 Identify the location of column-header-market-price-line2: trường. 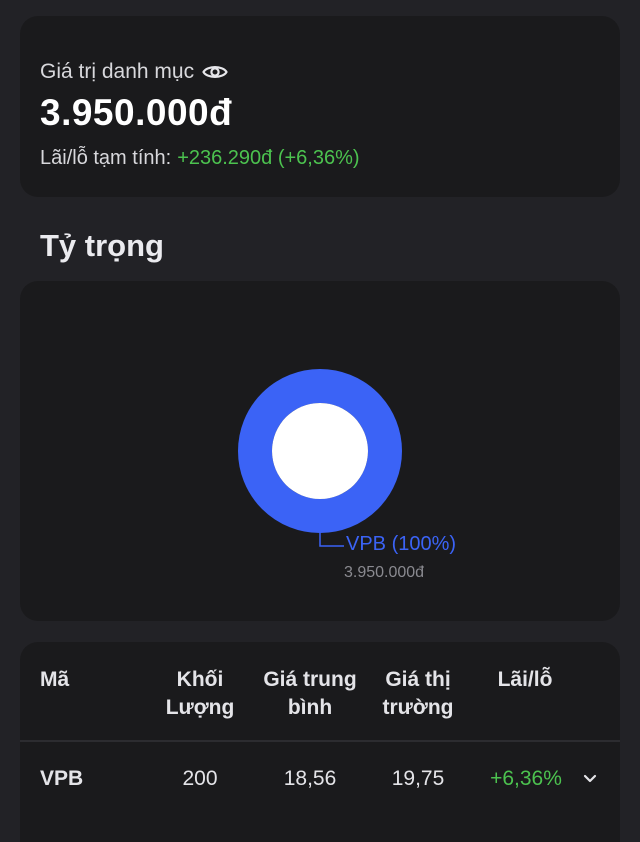
(418, 707).